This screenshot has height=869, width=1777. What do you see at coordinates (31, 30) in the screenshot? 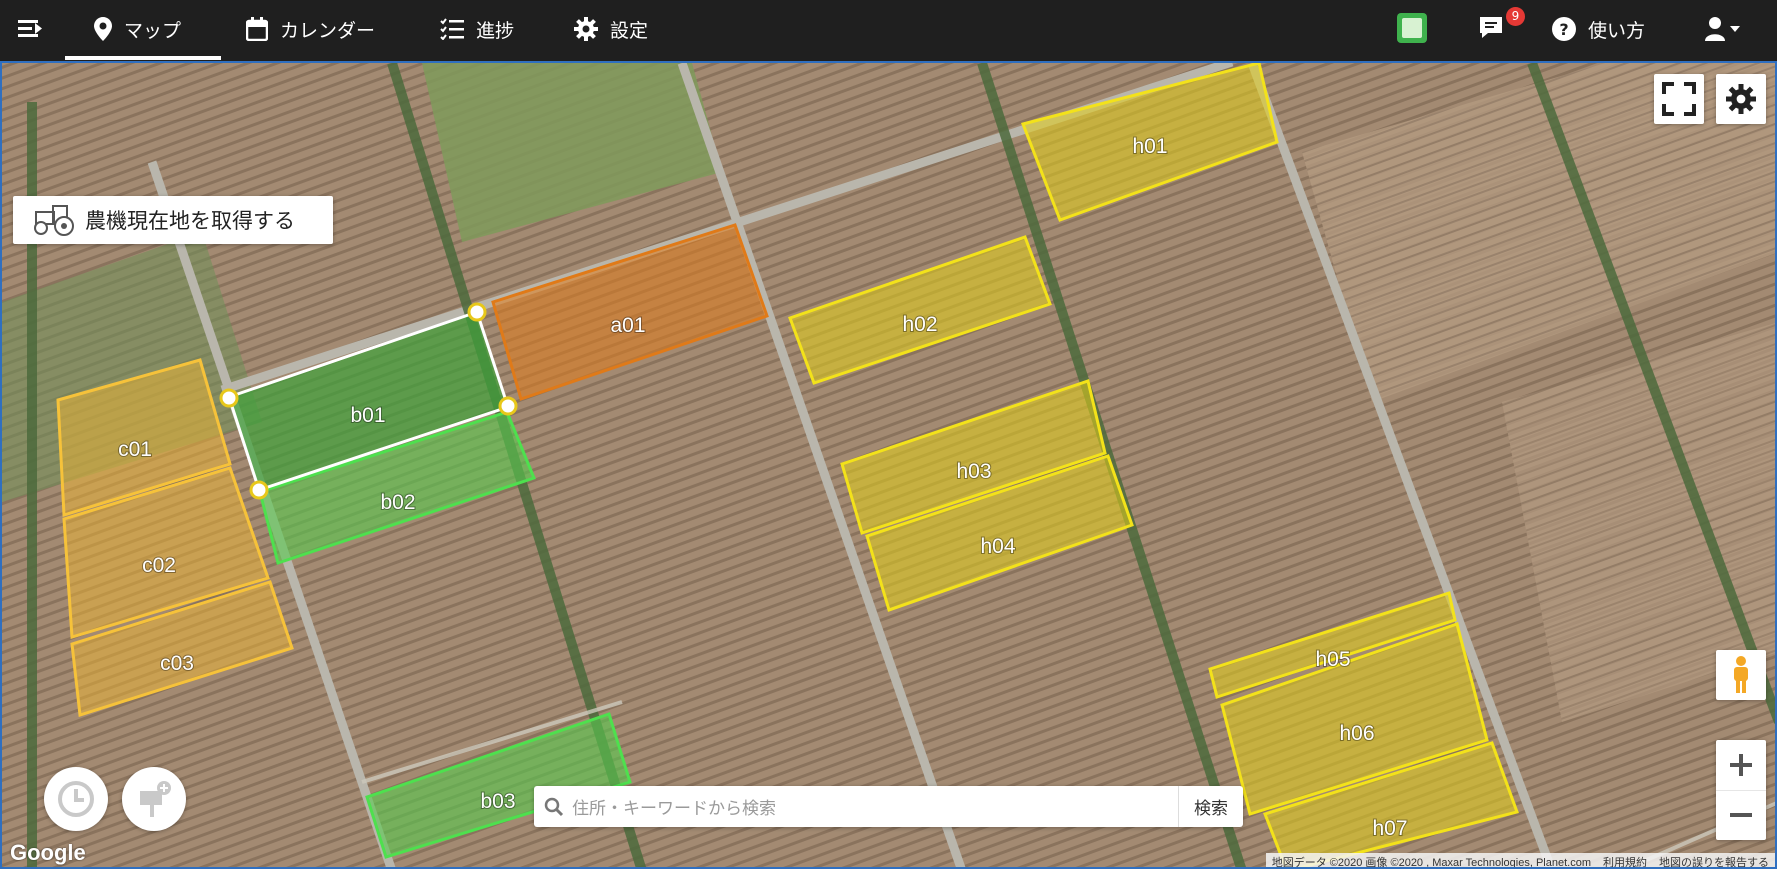
I see `menu-toggle-icon` at bounding box center [31, 30].